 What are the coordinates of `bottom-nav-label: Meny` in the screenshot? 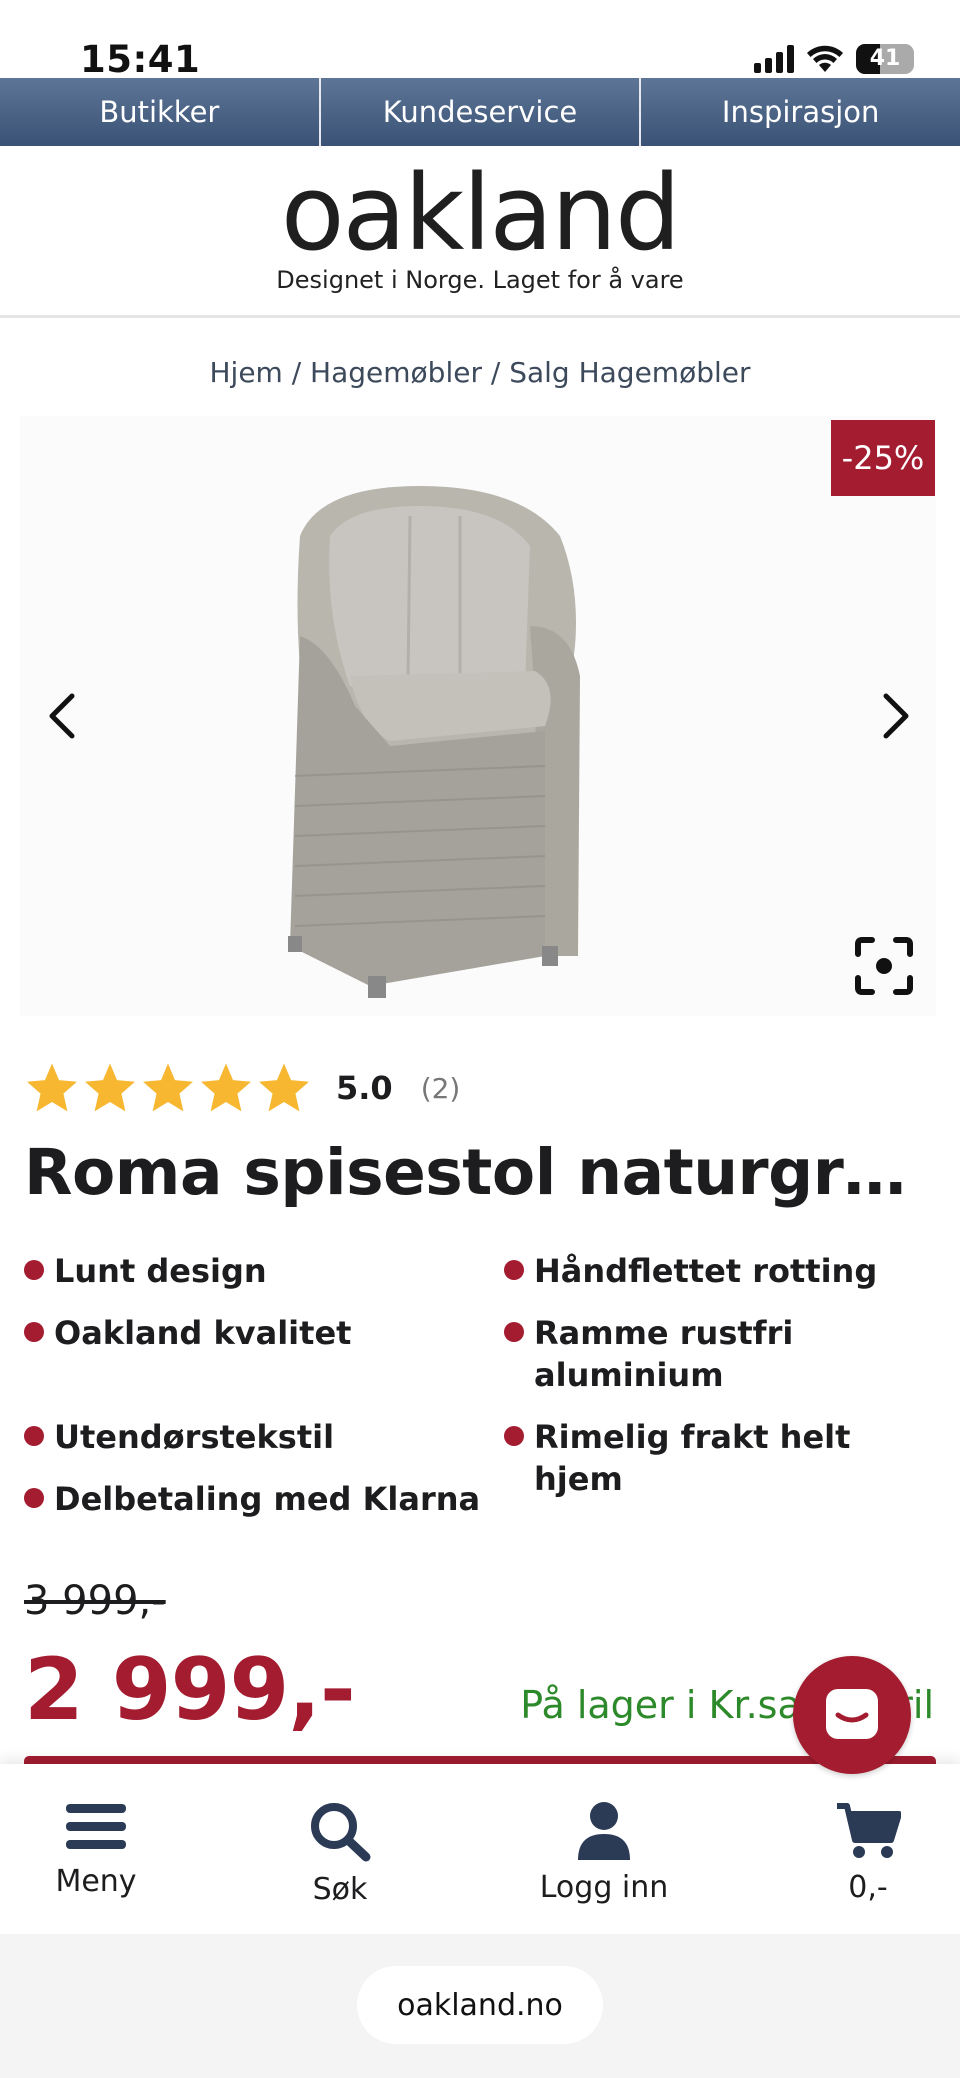 It's located at (96, 1881).